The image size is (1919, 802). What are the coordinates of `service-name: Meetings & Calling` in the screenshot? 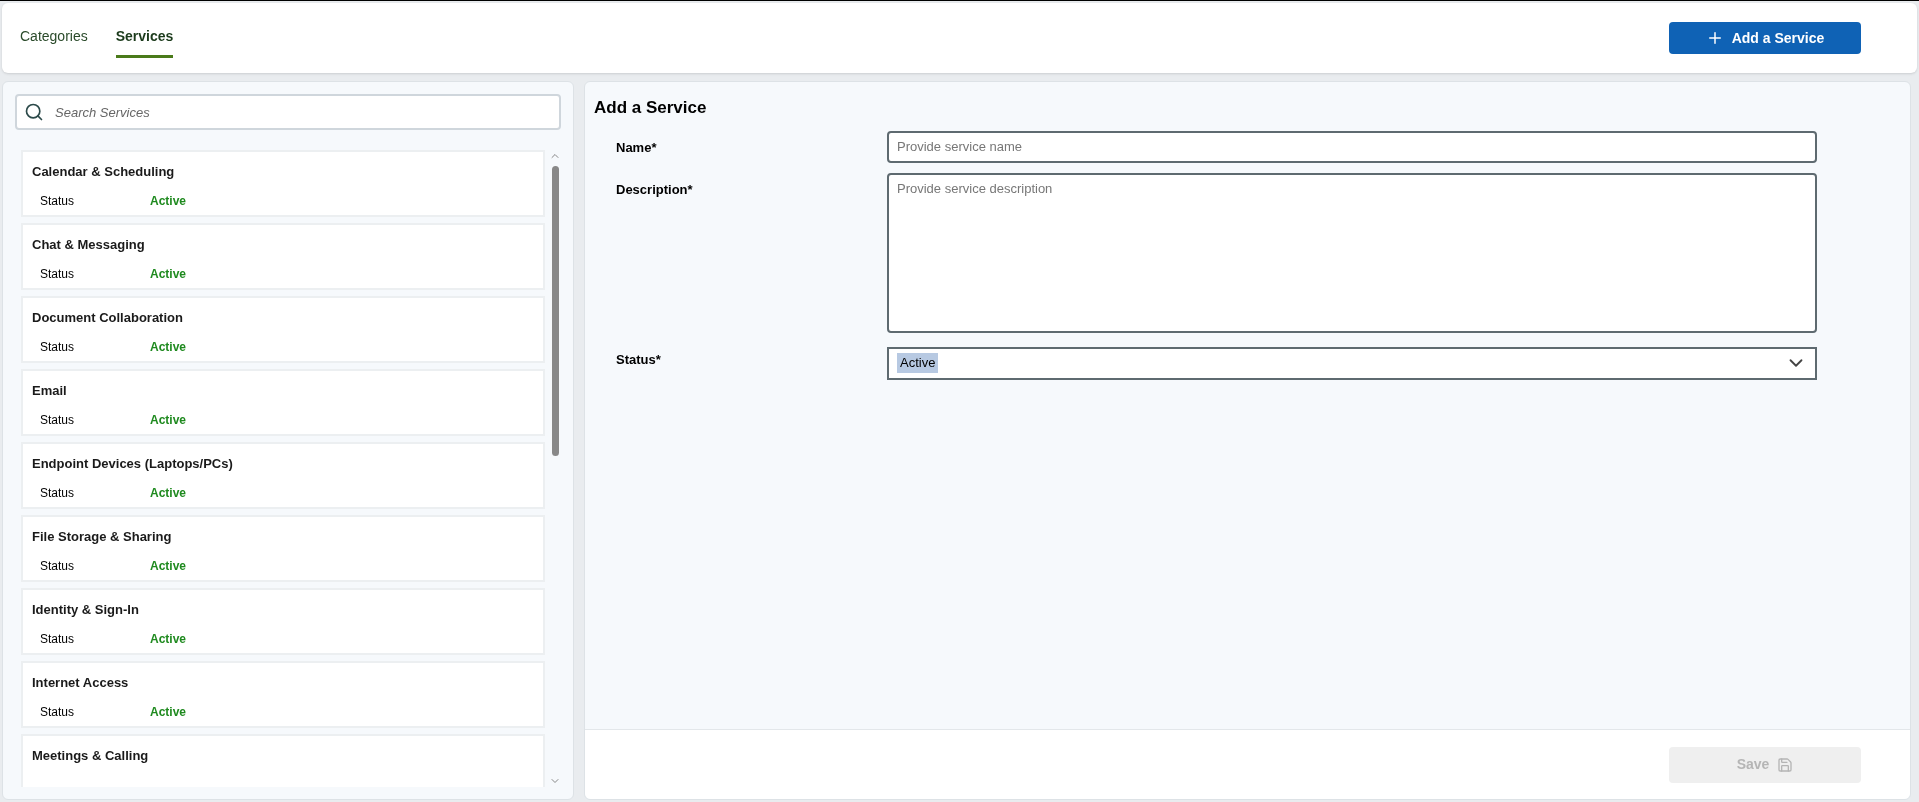 It's located at (91, 756).